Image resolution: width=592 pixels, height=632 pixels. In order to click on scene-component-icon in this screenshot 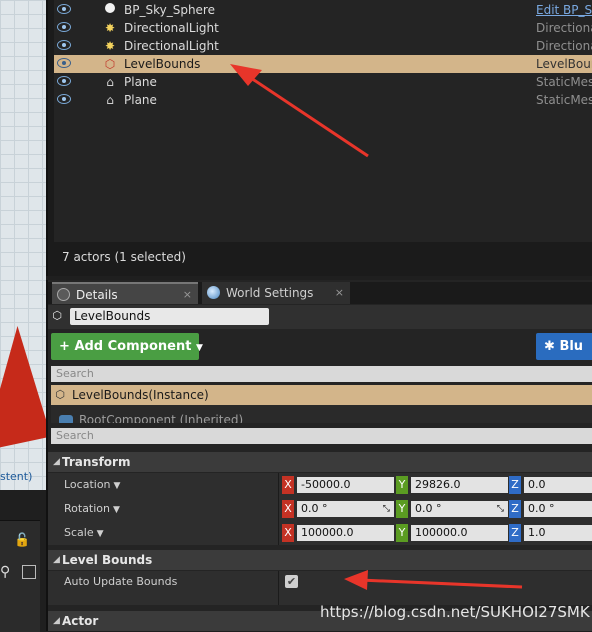, I will do `click(66, 419)`.